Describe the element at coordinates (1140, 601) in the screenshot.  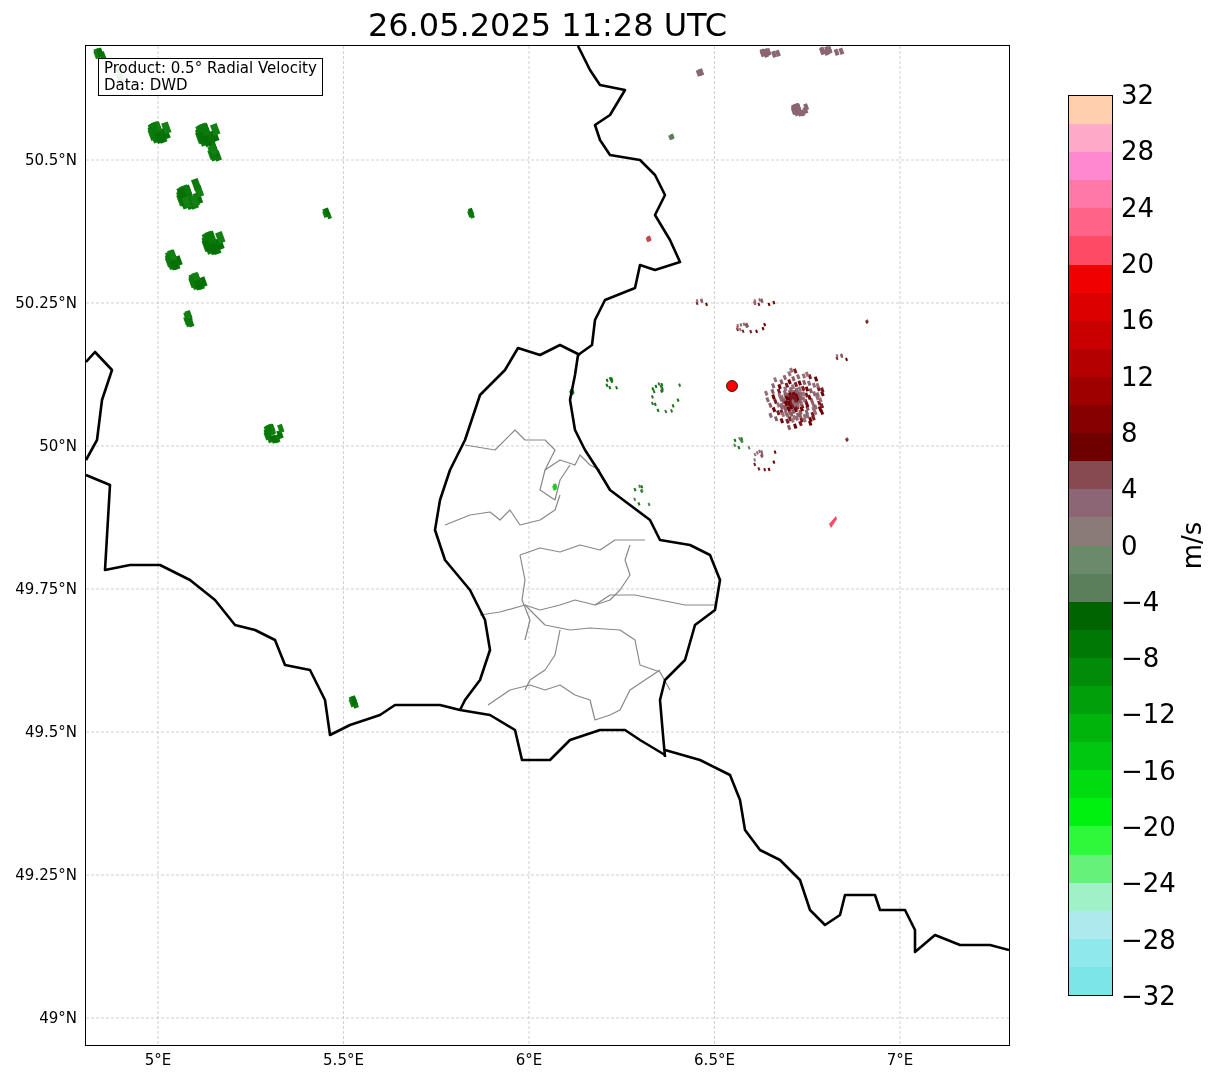
I see `colorbar-tick-label: −4` at that location.